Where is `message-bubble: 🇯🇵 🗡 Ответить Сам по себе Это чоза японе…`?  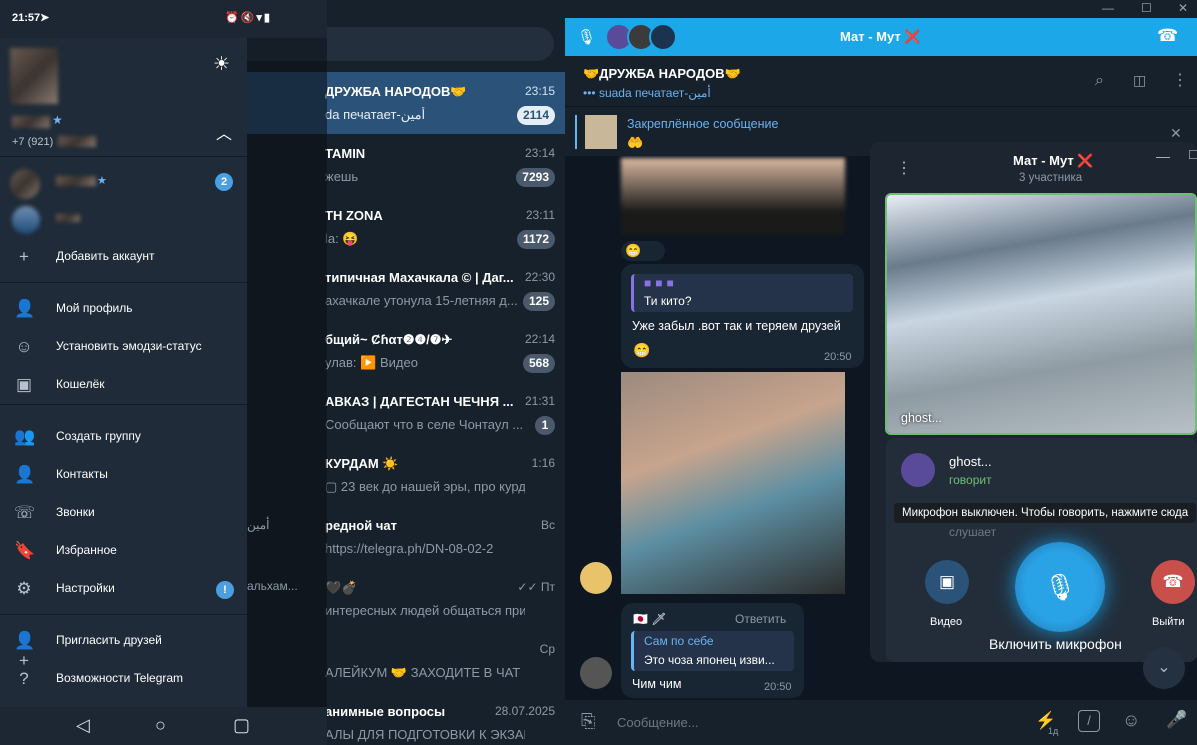
message-bubble: 🇯🇵 🗡 Ответить Сам по себе Это чоза японе… is located at coordinates (712, 650).